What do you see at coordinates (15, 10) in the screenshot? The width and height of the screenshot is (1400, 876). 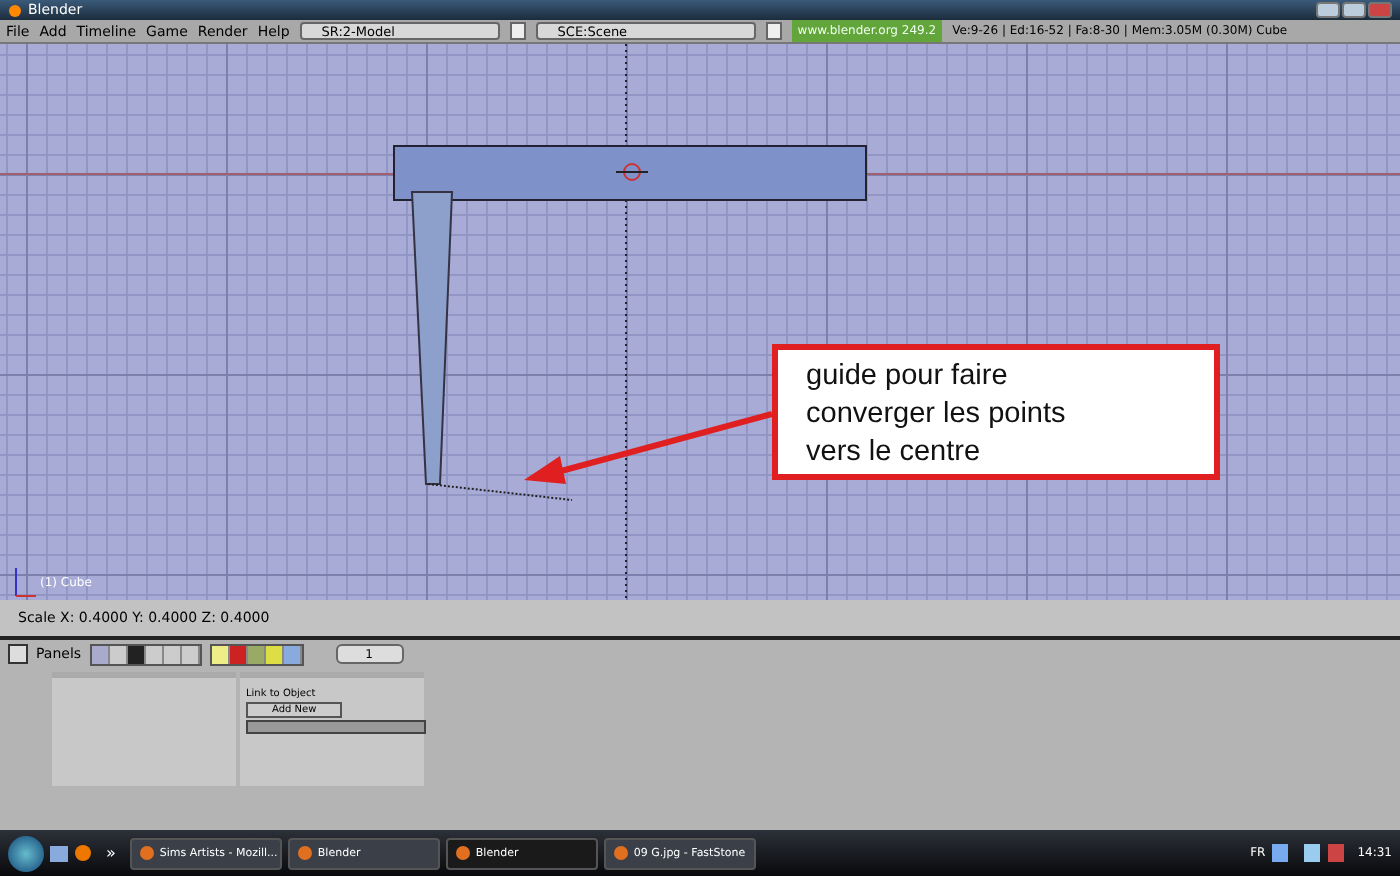 I see `blender-logo-icon` at bounding box center [15, 10].